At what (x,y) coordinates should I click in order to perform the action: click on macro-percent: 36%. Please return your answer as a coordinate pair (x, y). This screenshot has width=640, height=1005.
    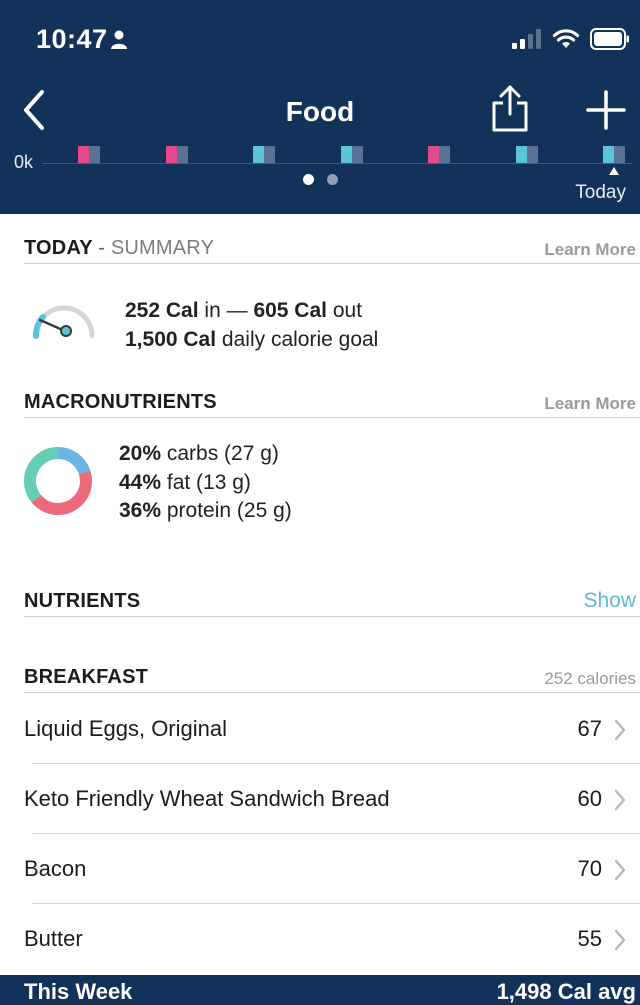
    Looking at the image, I should click on (140, 510).